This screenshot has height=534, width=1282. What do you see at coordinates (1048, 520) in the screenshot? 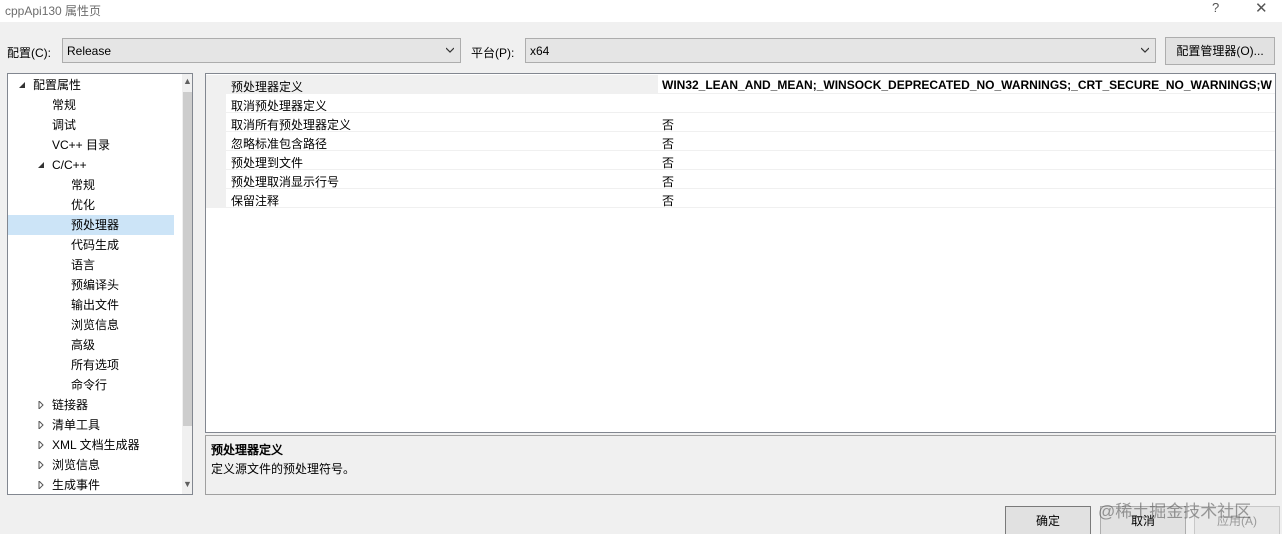
I see `ok-button: 确定` at bounding box center [1048, 520].